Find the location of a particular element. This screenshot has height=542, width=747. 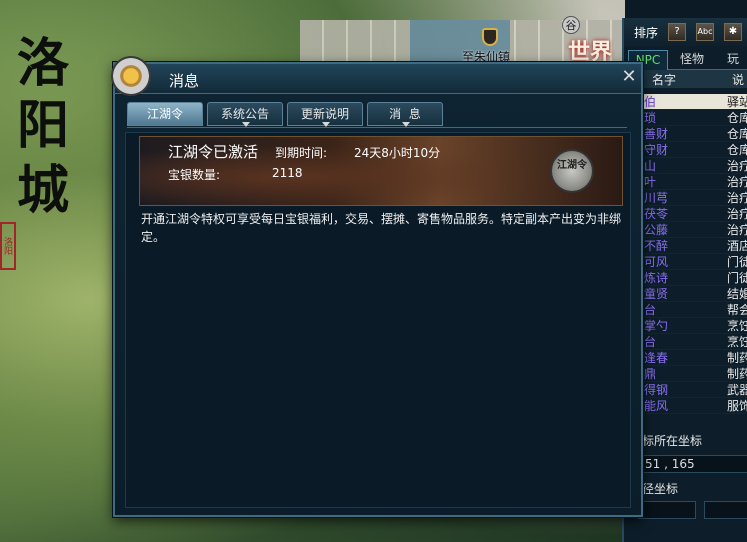

npc-name: 可风 is located at coordinates (656, 262).